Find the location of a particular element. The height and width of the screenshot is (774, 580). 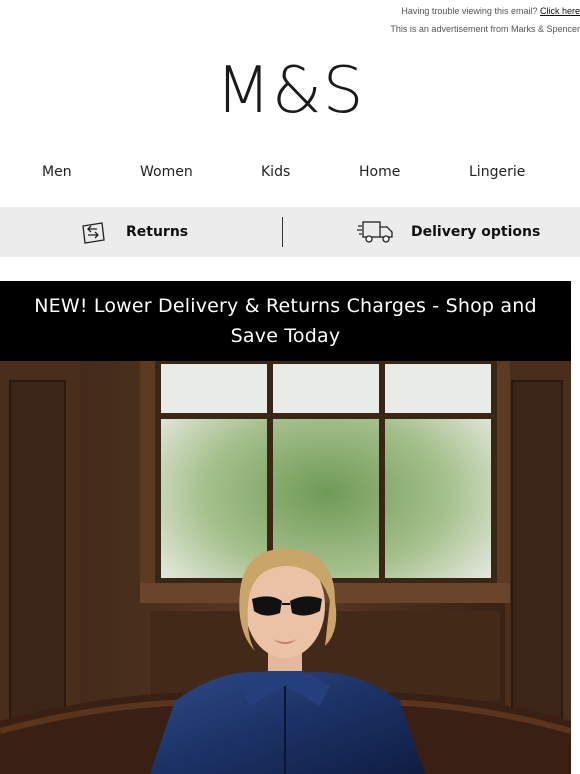

delivery-options-link: Delivery options is located at coordinates (448, 232).